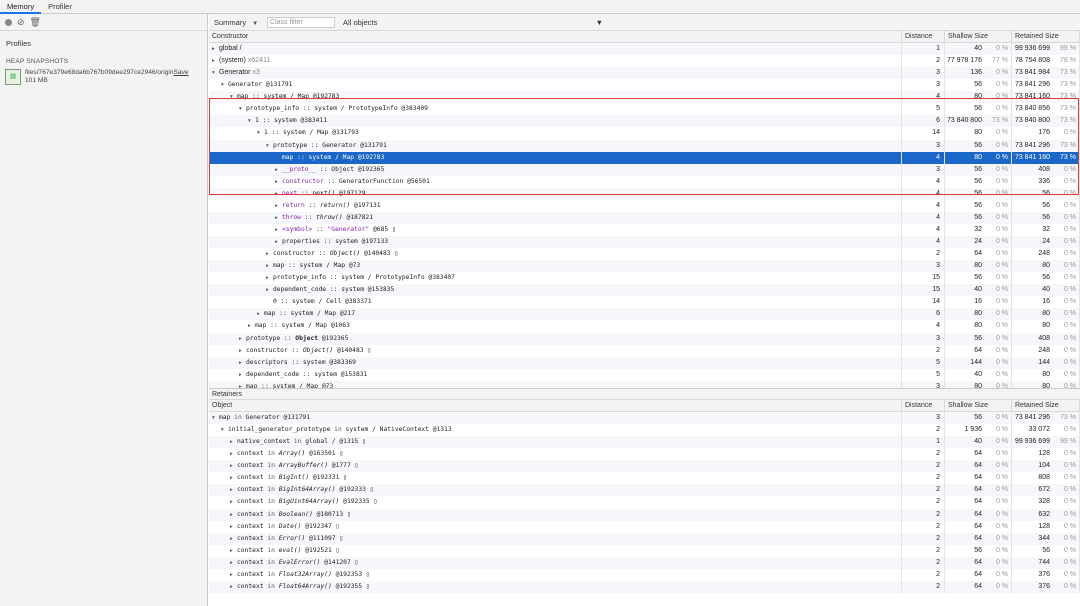 This screenshot has height=606, width=1080. Describe the element at coordinates (644, 338) in the screenshot. I see `table-row: ▸ prototype :: Object @192365 3 56 0 % 408 0 %` at that location.